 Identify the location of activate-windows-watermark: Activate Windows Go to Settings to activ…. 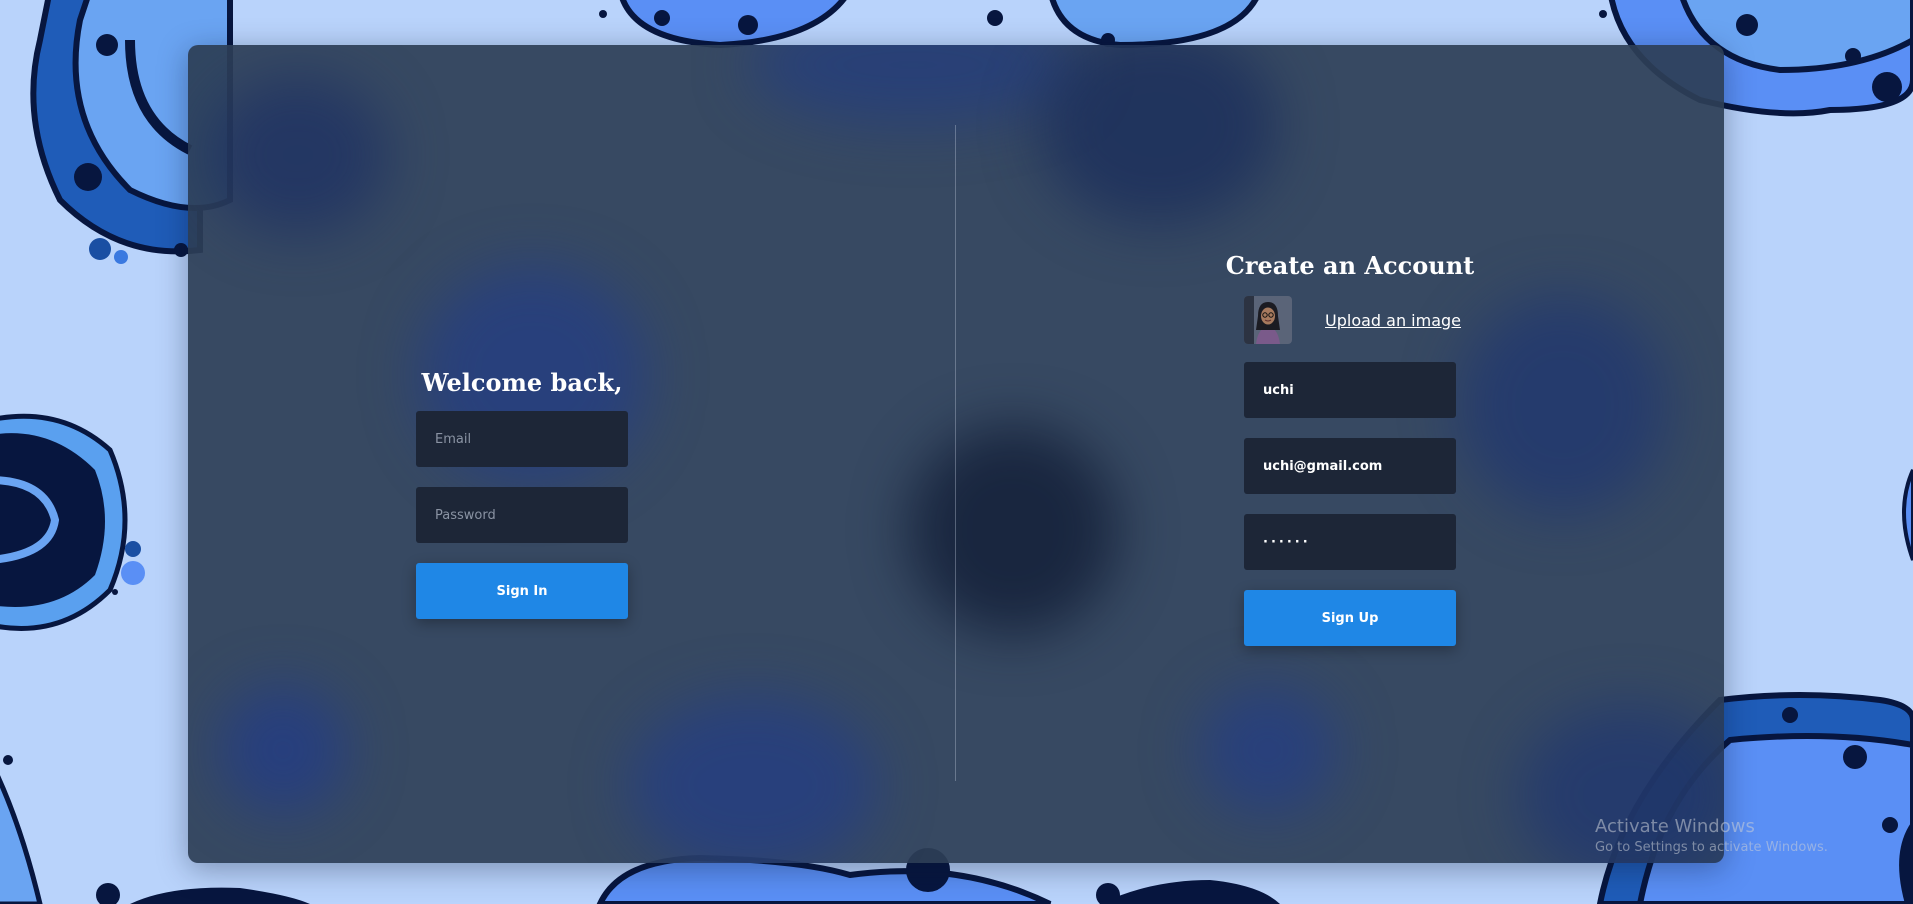
(1711, 835).